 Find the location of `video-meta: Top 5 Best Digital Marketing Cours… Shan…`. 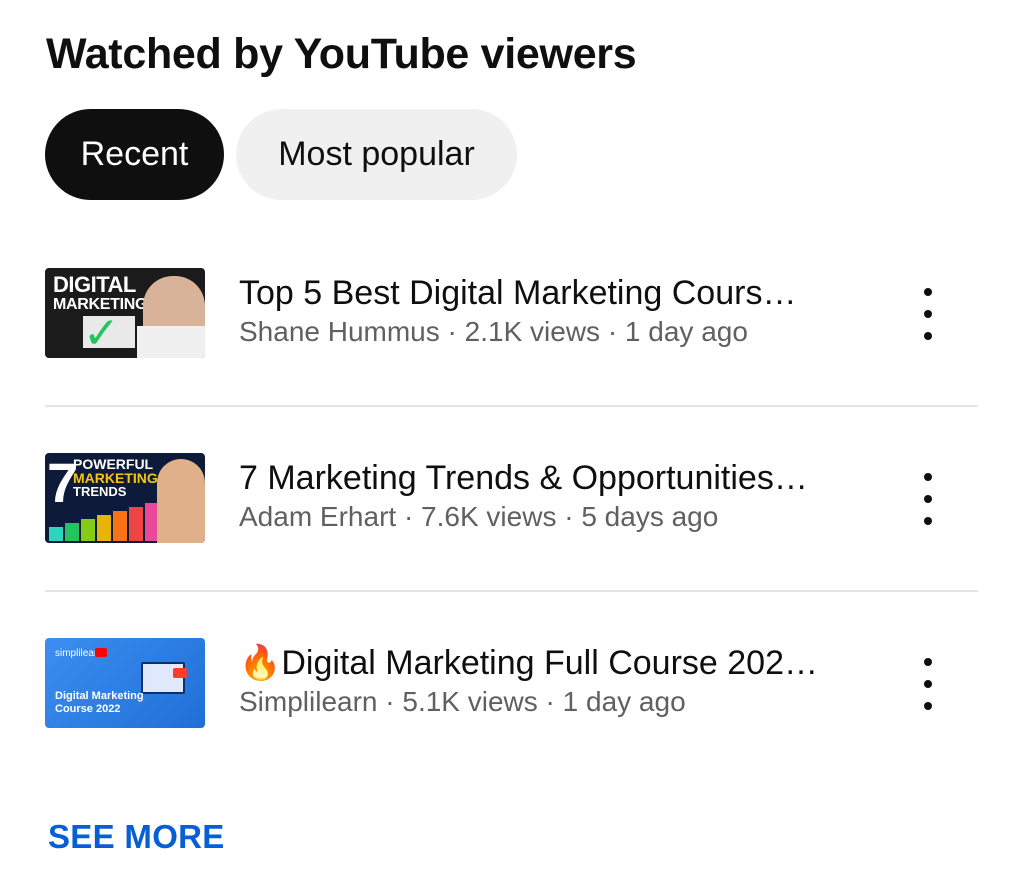

video-meta: Top 5 Best Digital Marketing Cours… Shan… is located at coordinates (539, 311).